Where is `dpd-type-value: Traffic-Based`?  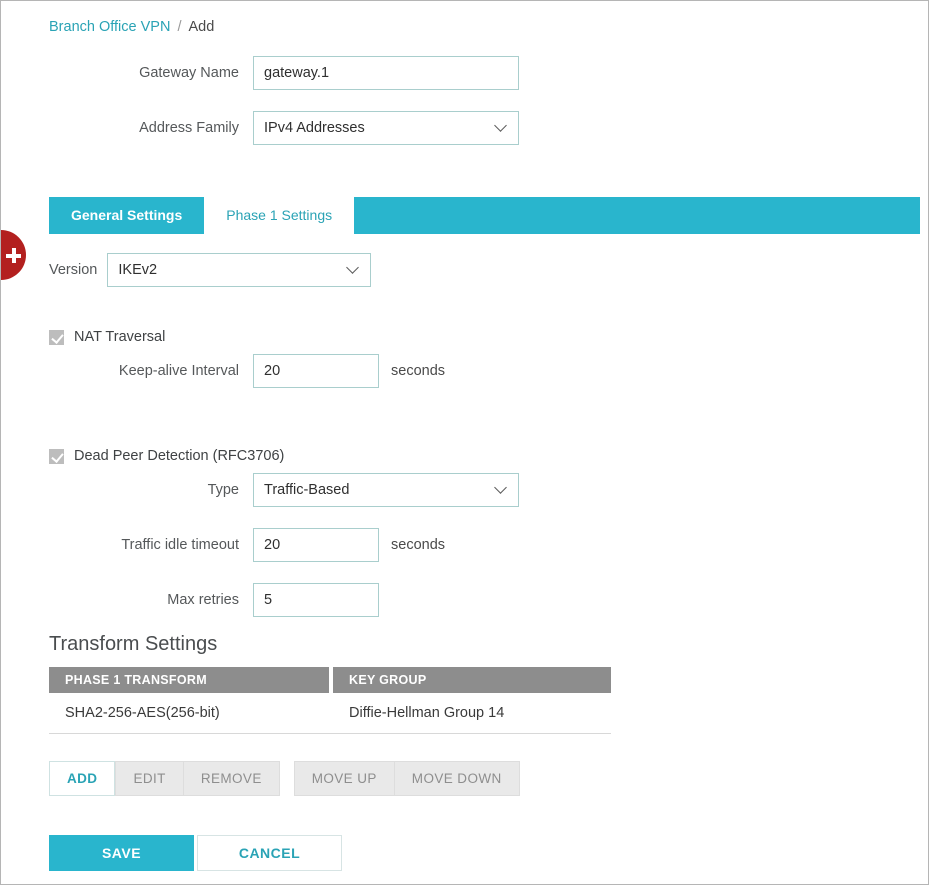
dpd-type-value: Traffic-Based is located at coordinates (307, 490).